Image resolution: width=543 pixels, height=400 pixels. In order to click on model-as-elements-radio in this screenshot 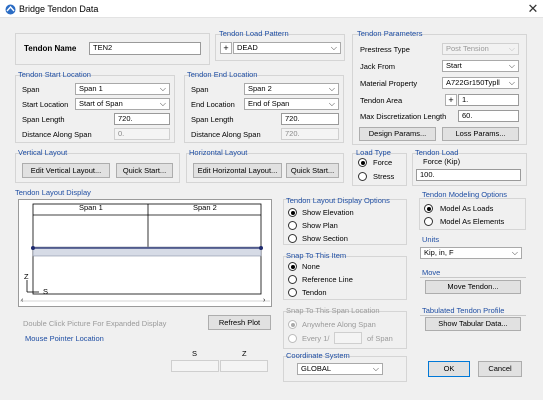, I will do `click(428, 221)`.